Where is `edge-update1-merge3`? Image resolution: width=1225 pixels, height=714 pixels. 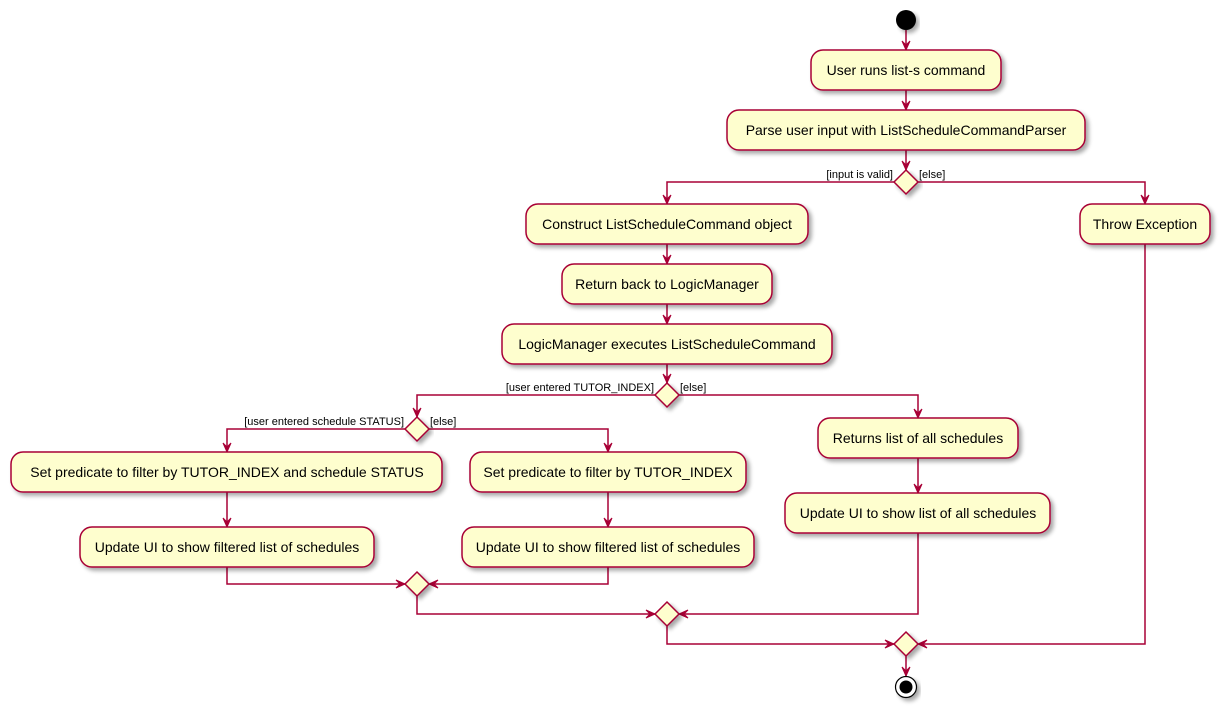
edge-update1-merge3 is located at coordinates (315, 576).